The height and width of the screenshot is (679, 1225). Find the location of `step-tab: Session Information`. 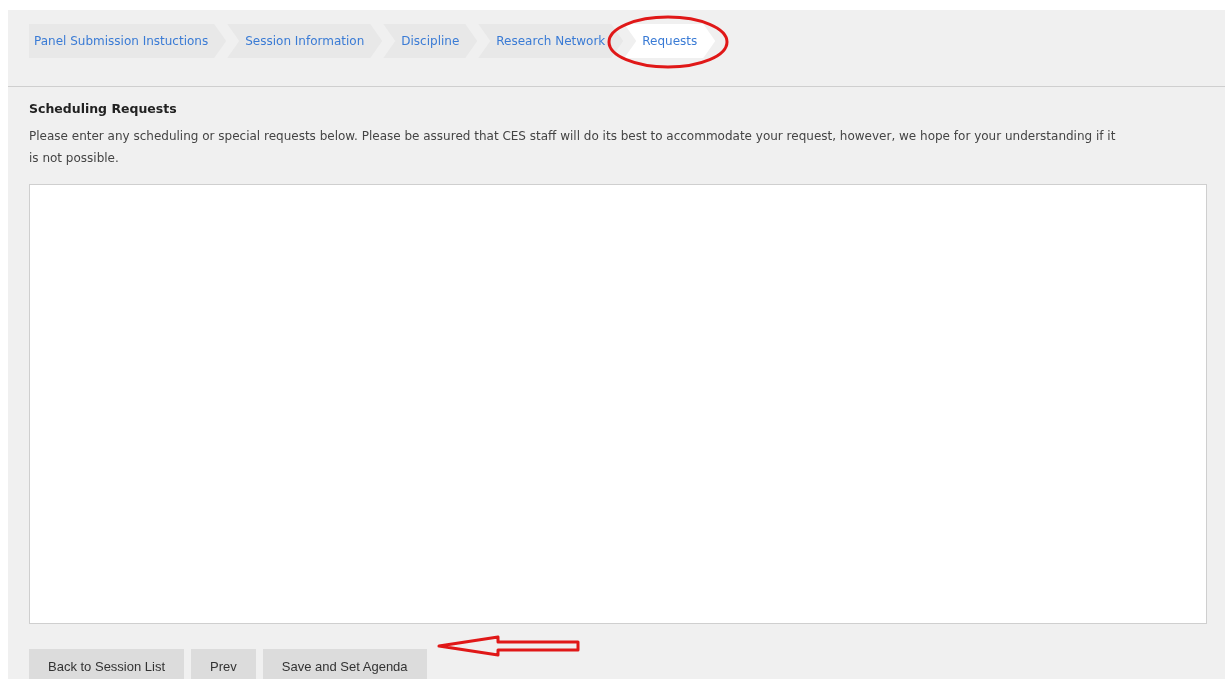

step-tab: Session Information is located at coordinates (305, 41).